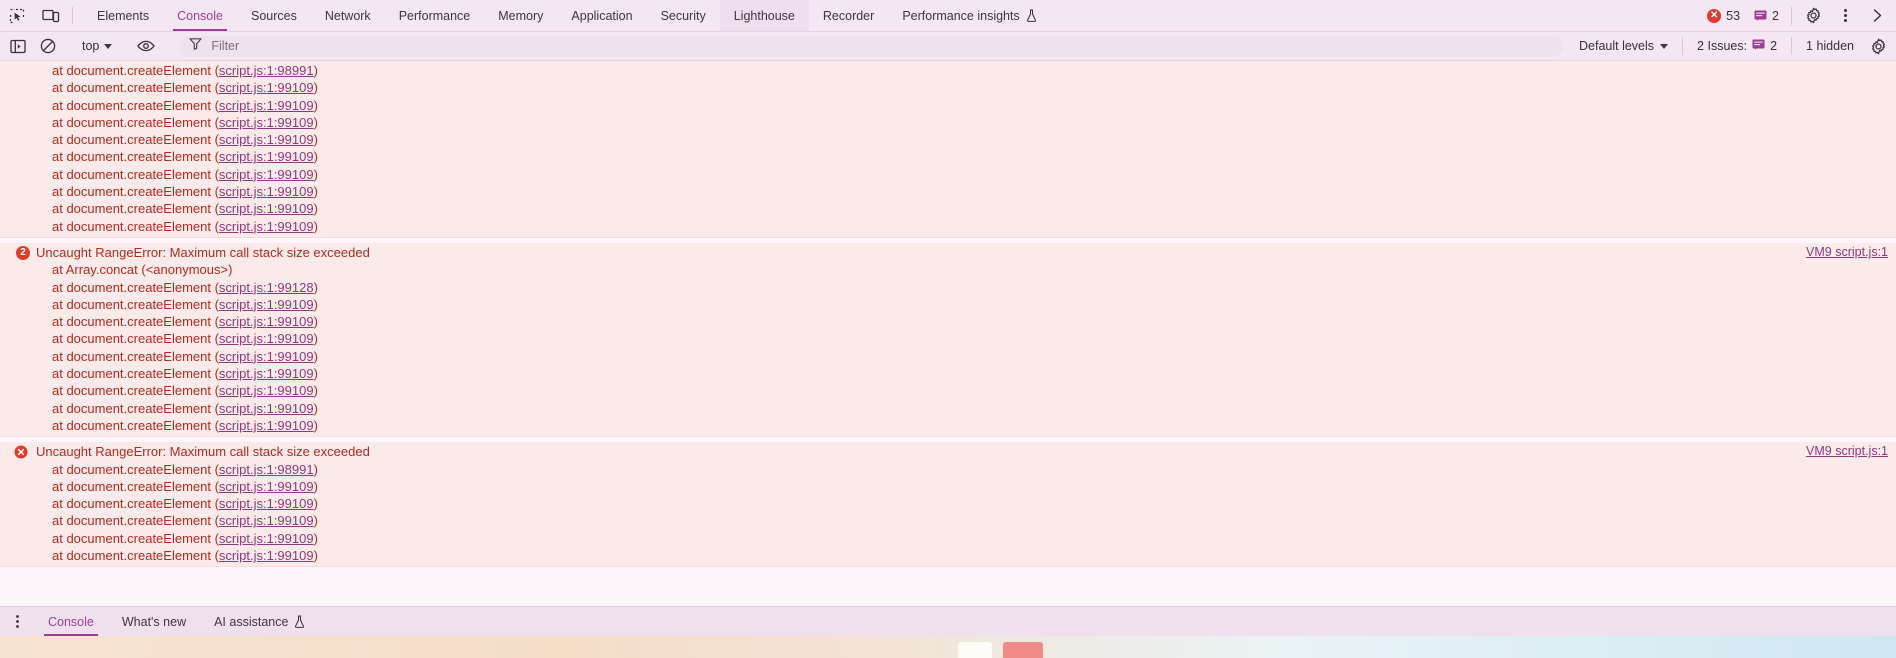 The image size is (1896, 658). What do you see at coordinates (21, 452) in the screenshot?
I see `error-circle-x-icon` at bounding box center [21, 452].